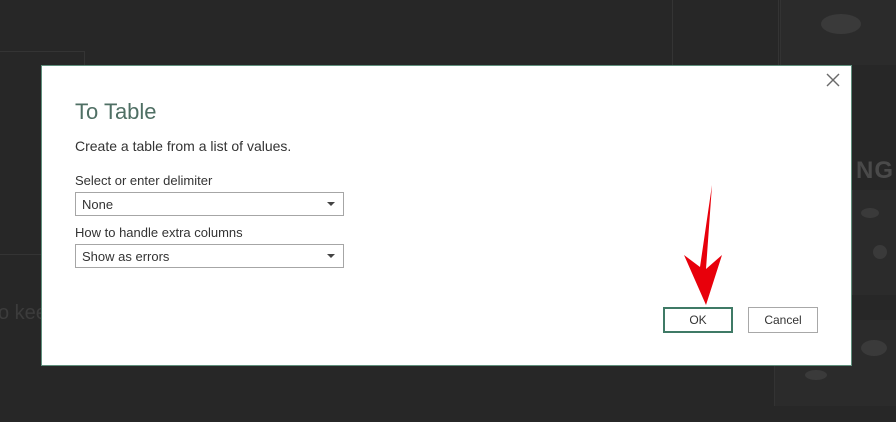  What do you see at coordinates (209, 204) in the screenshot?
I see `delimiter-select: None` at bounding box center [209, 204].